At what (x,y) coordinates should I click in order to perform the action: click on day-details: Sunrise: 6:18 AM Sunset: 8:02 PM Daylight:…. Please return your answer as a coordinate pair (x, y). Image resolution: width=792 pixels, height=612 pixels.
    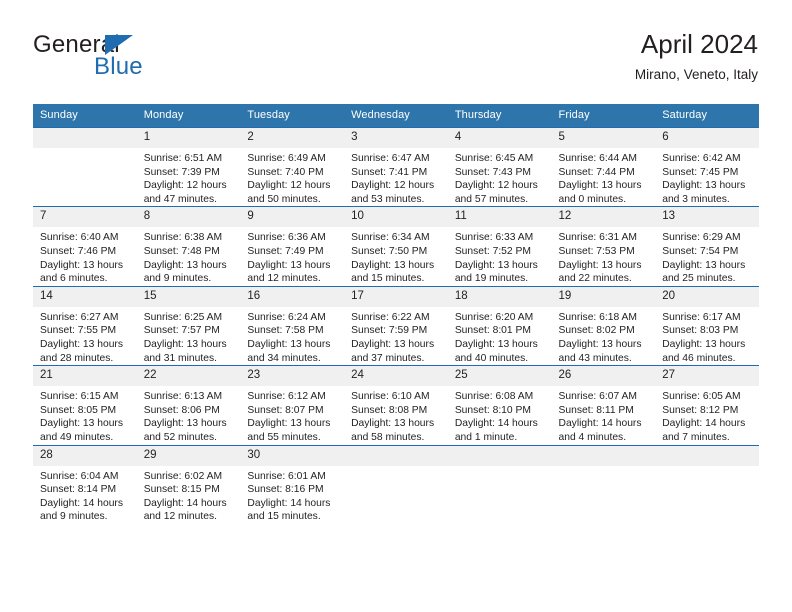
    Looking at the image, I should click on (604, 336).